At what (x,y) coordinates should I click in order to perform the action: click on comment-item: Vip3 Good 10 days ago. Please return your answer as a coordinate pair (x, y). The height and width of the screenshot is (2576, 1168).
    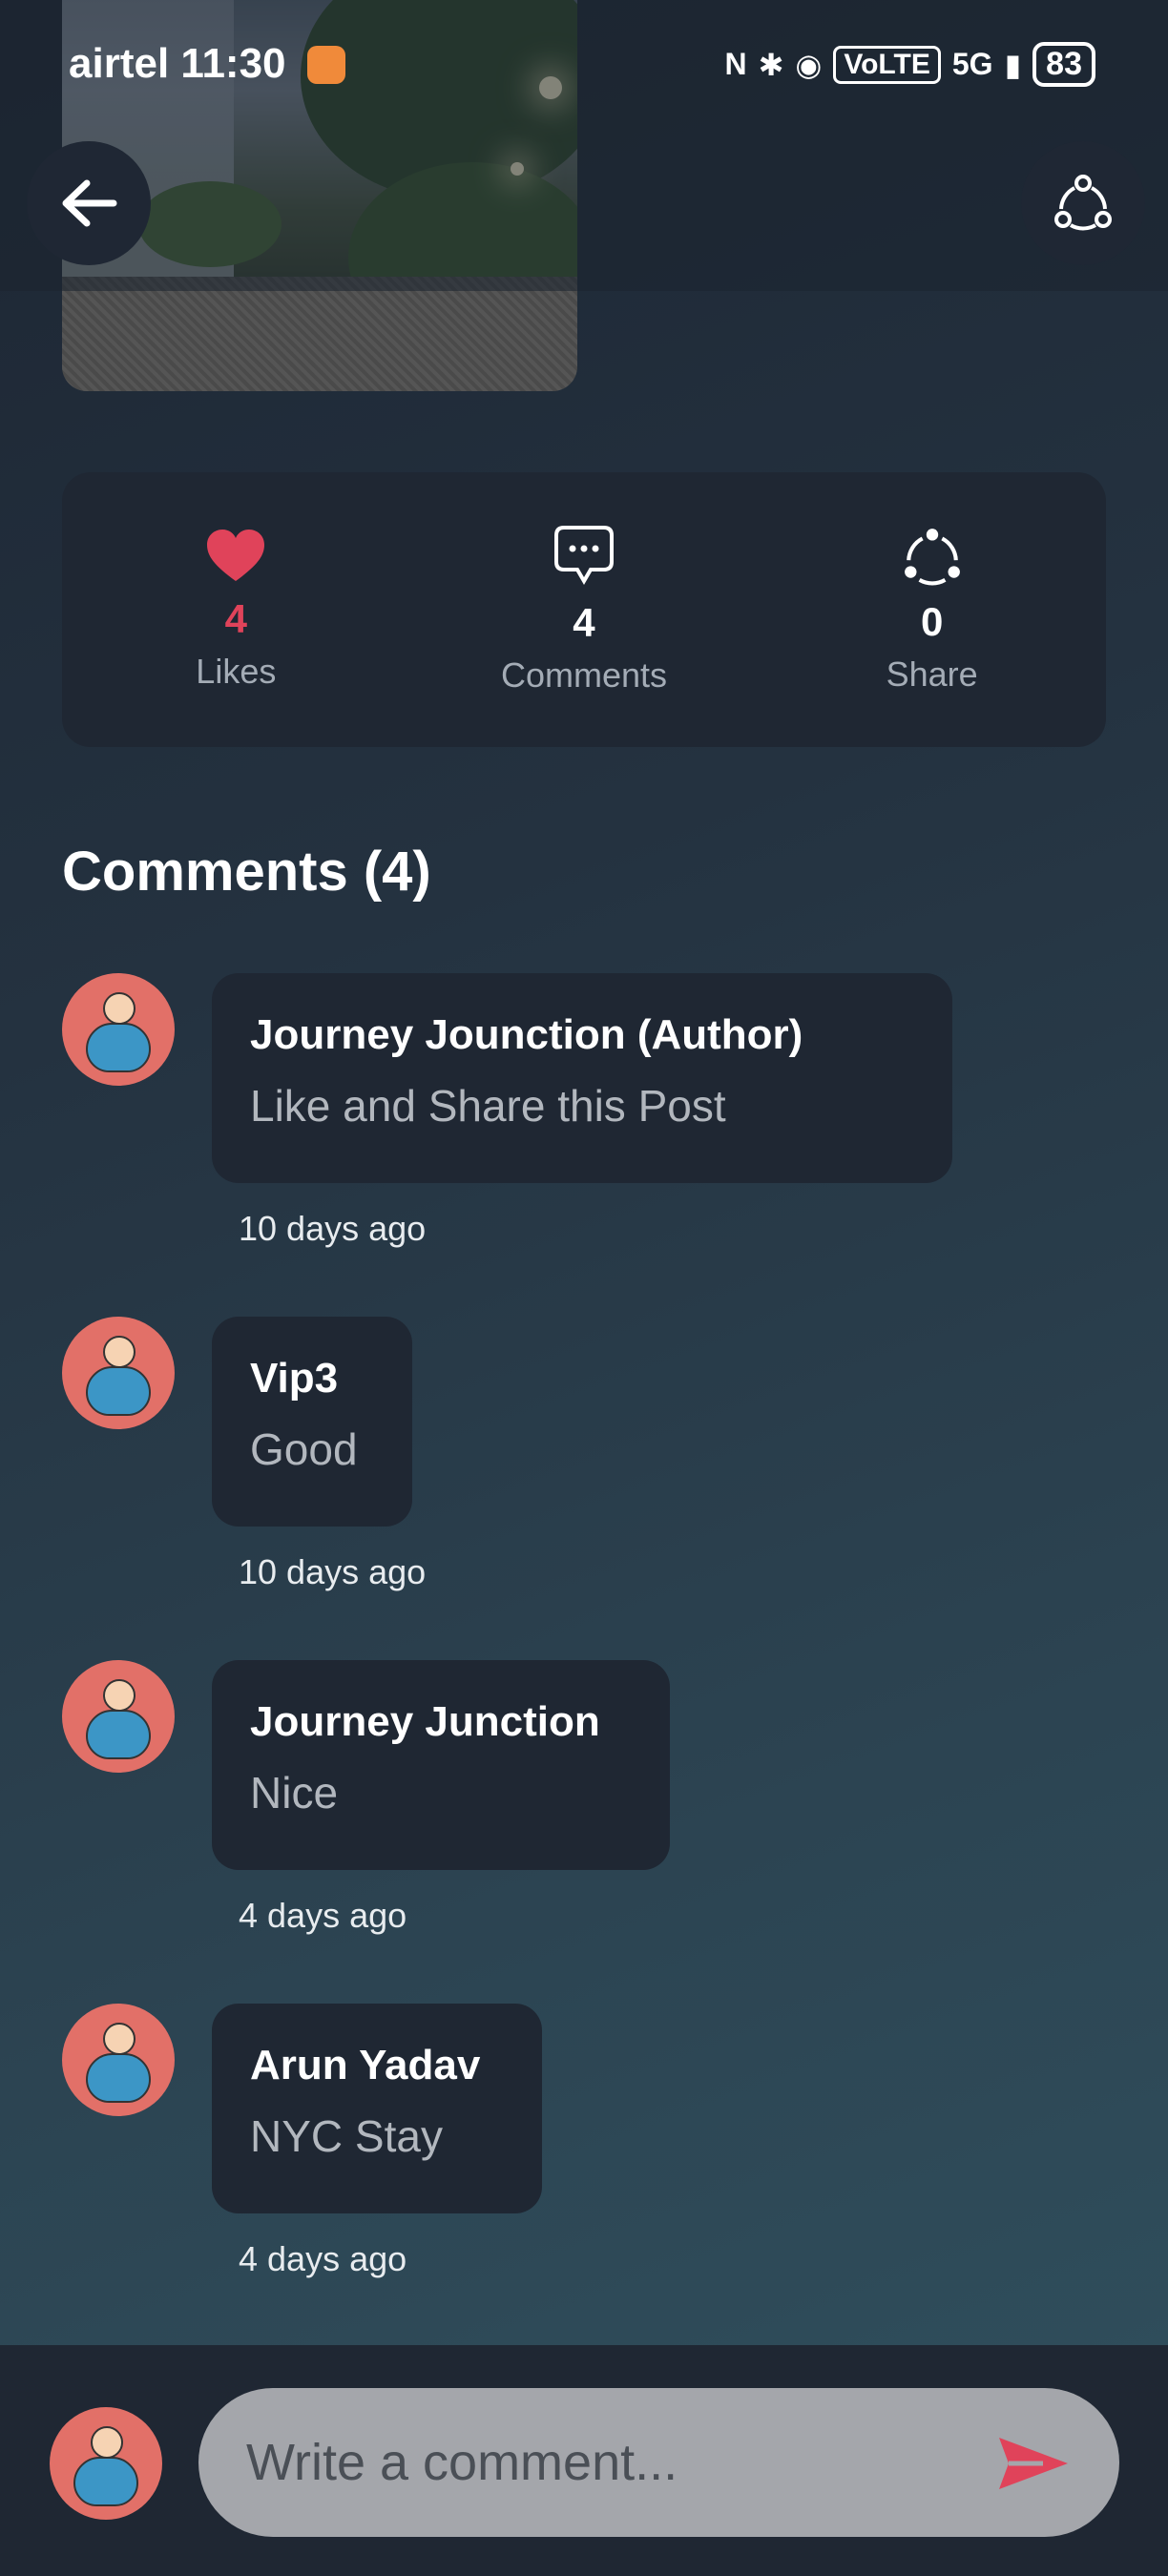
    Looking at the image, I should click on (587, 1460).